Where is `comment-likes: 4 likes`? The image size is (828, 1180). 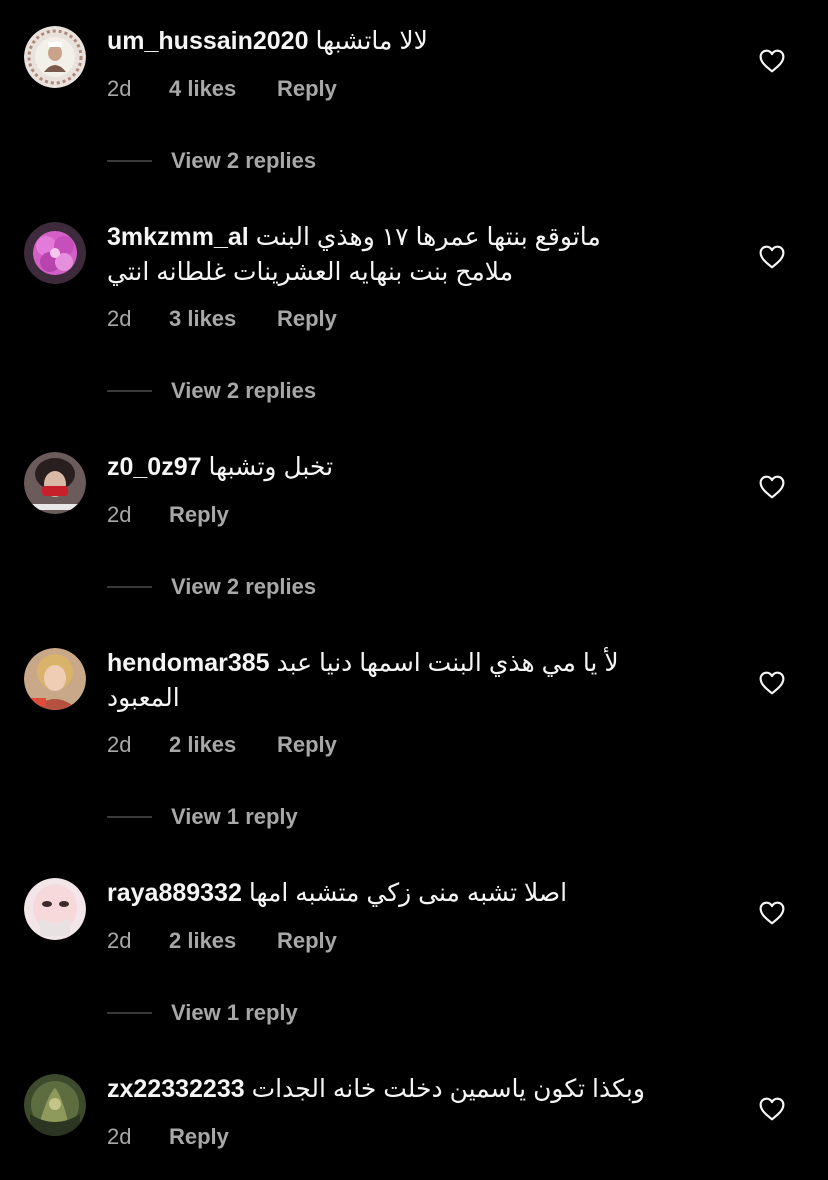 comment-likes: 4 likes is located at coordinates (223, 89).